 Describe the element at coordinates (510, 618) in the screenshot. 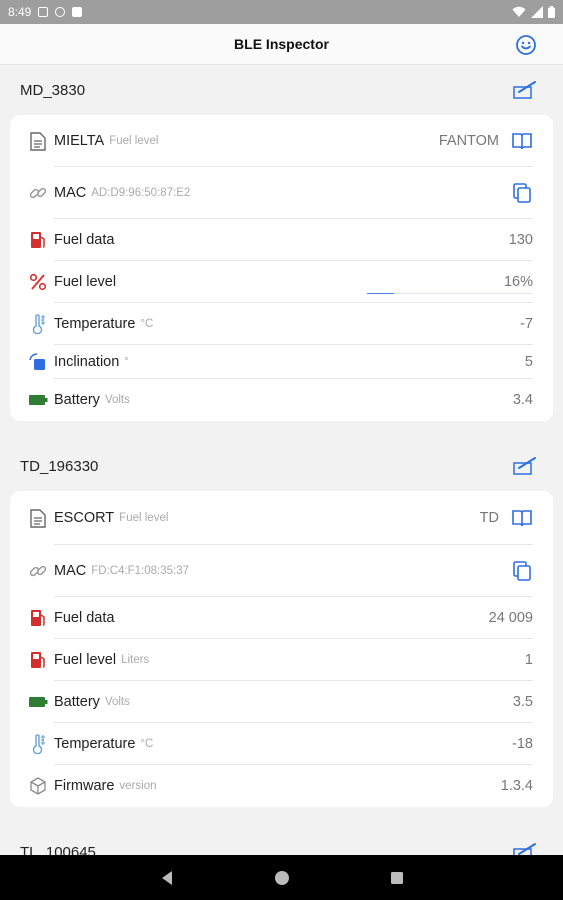

I see `row-value: 24 009` at that location.